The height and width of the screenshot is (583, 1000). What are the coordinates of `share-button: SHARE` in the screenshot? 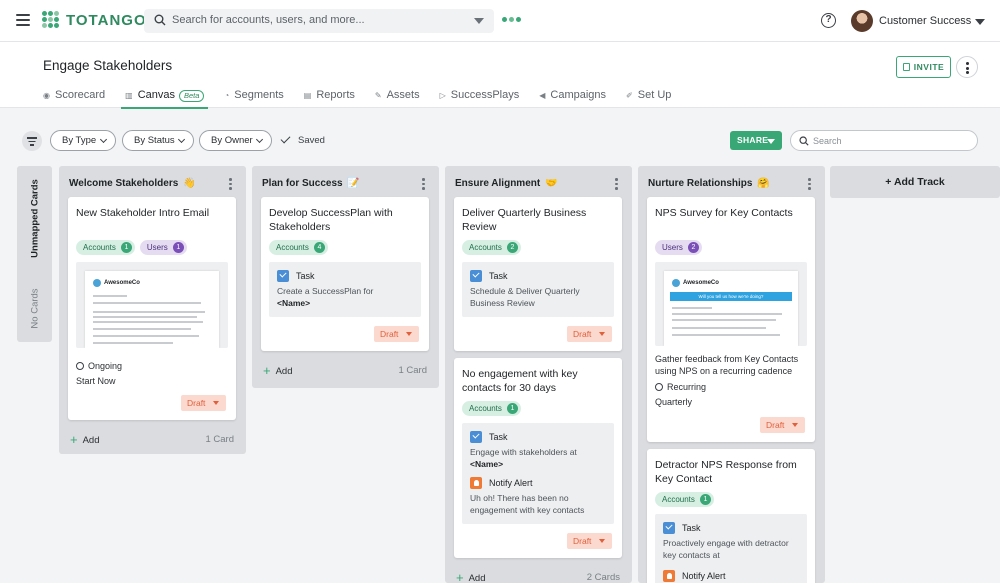 It's located at (756, 140).